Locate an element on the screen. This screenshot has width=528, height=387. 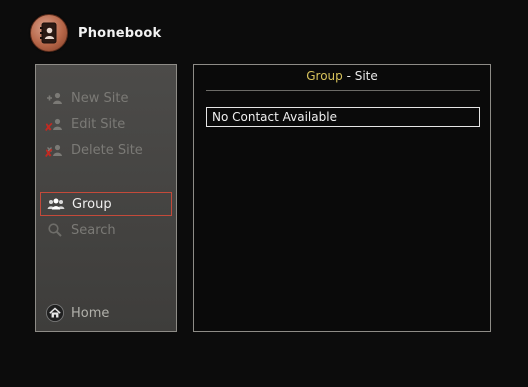
sidebar-item-search: Search is located at coordinates (106, 230).